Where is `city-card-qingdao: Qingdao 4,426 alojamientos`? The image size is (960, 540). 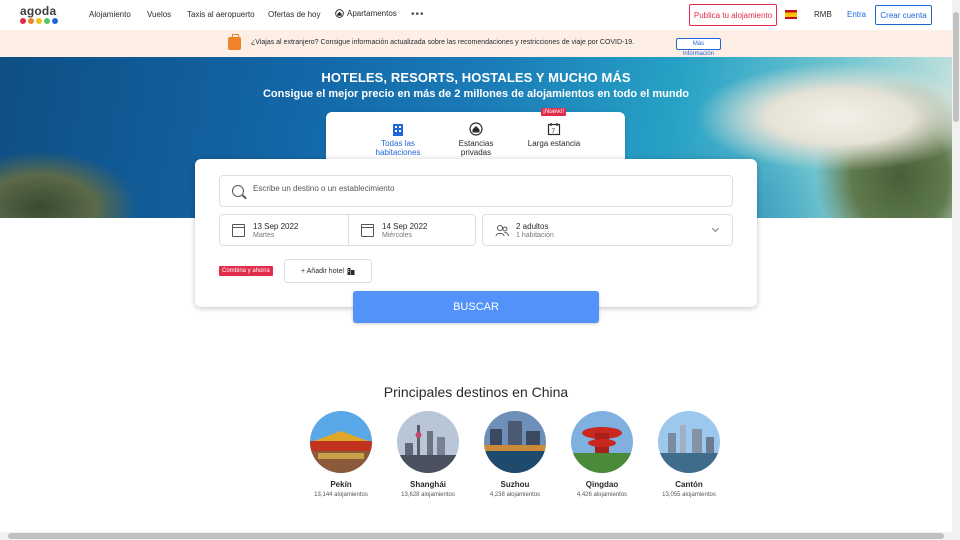
city-card-qingdao: Qingdao 4,426 alojamientos is located at coordinates (602, 454).